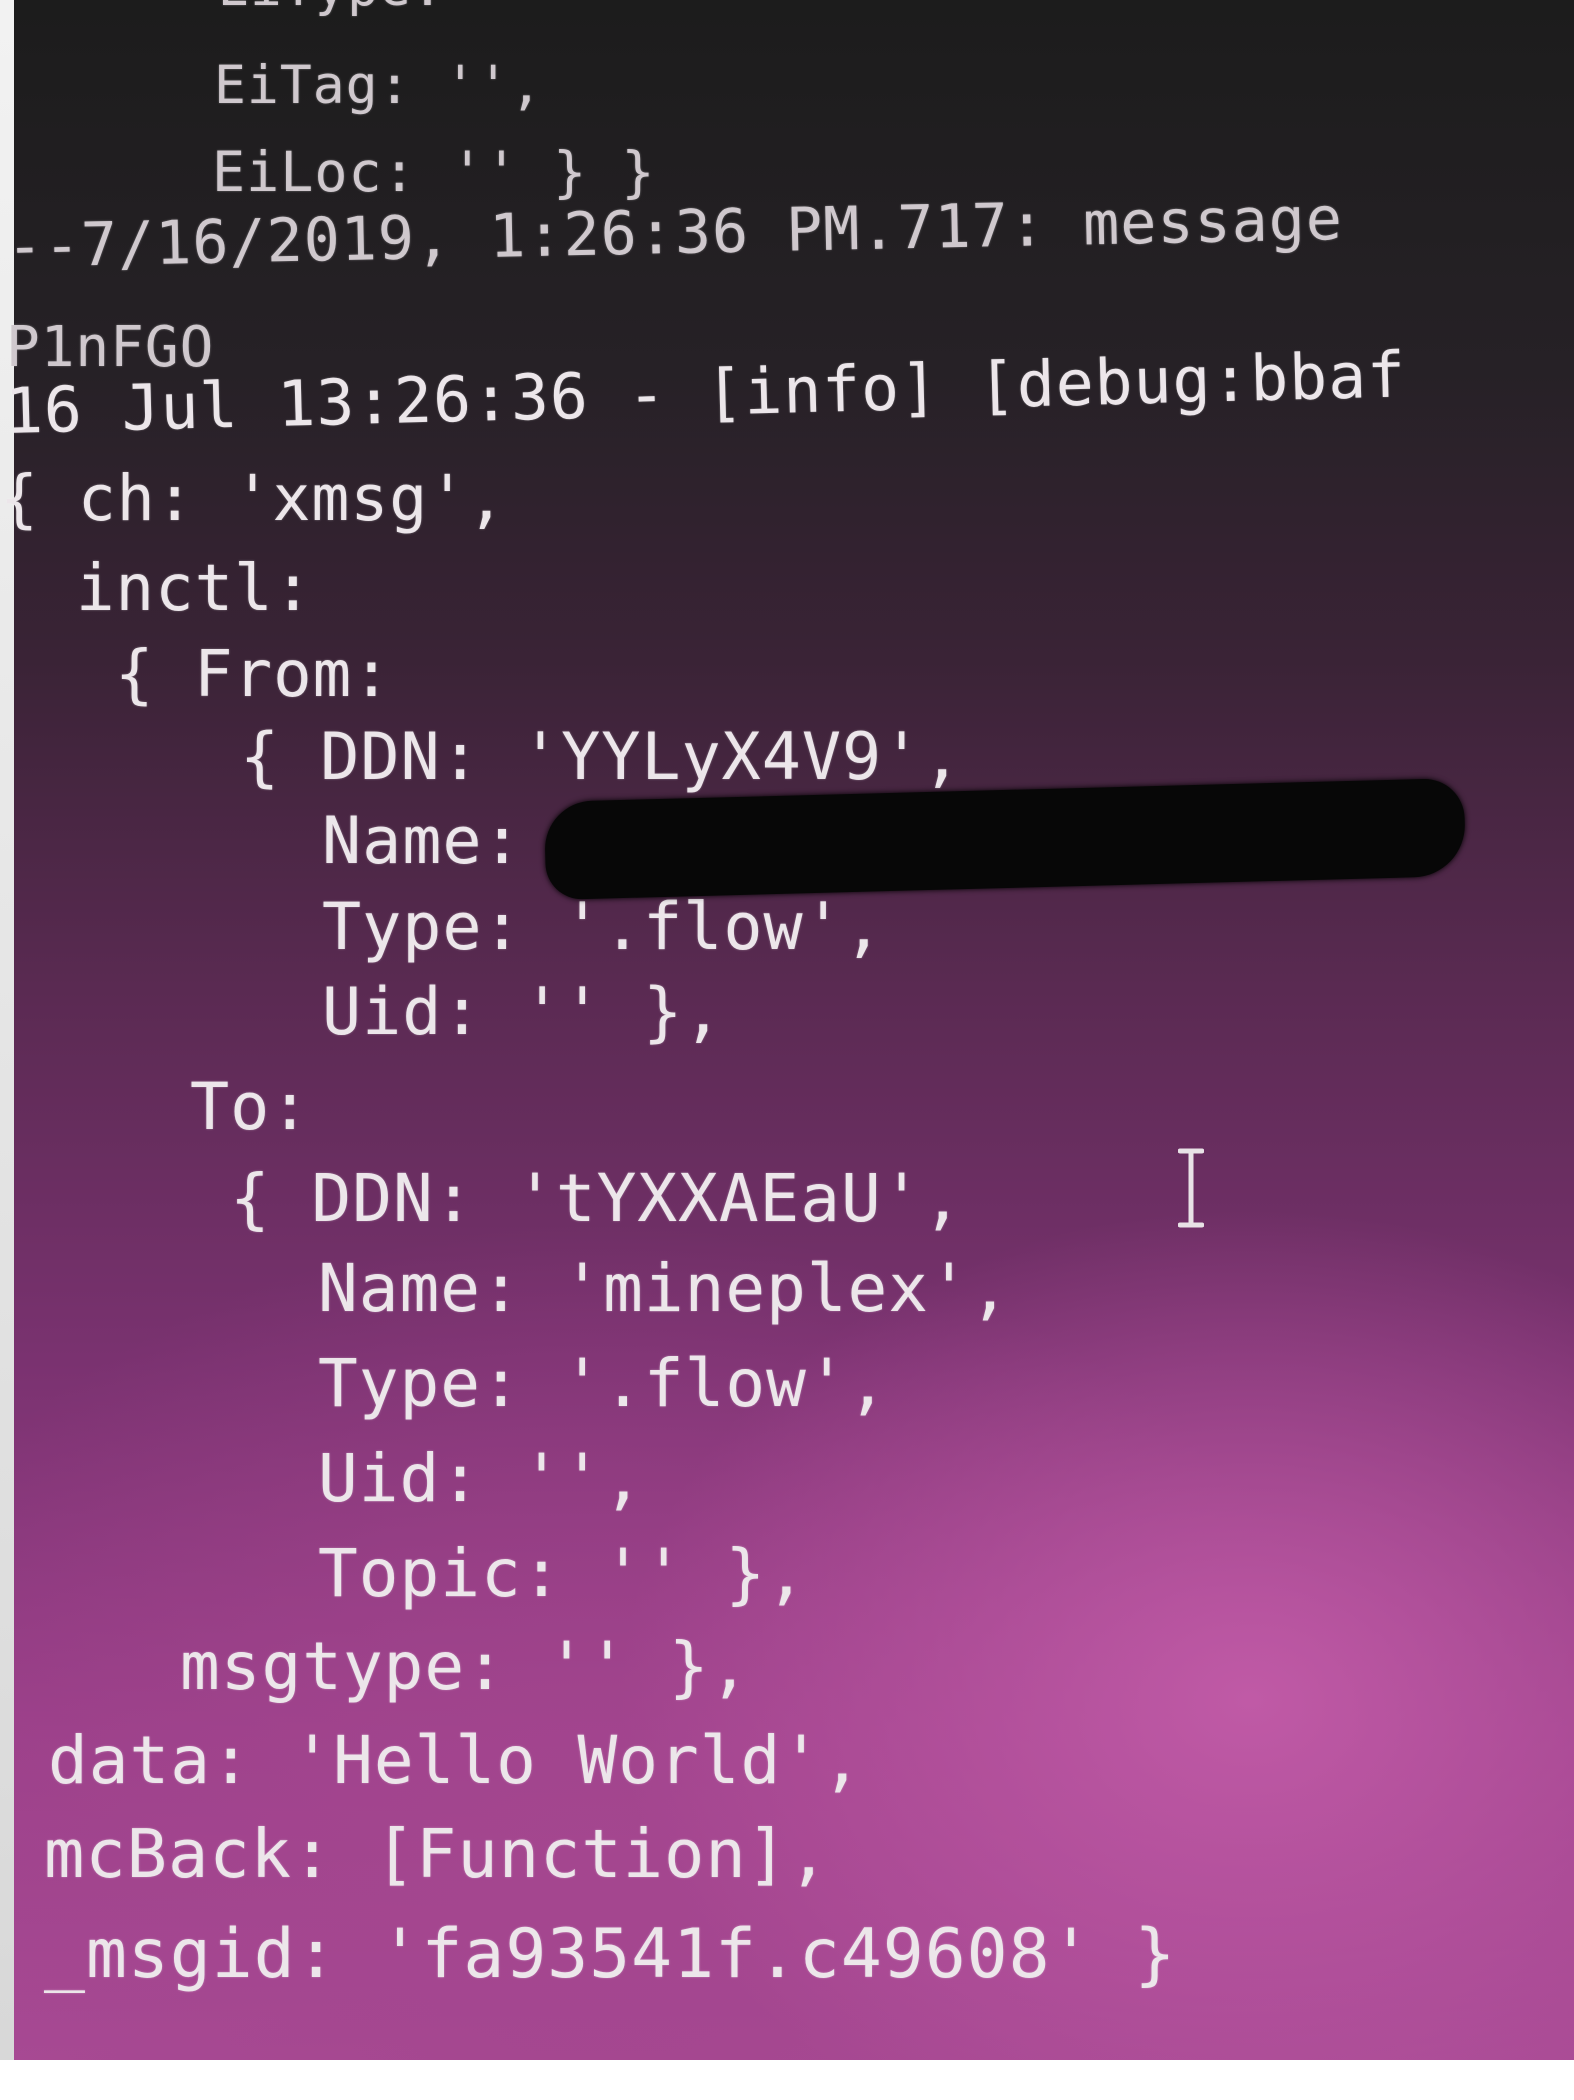  What do you see at coordinates (422, 841) in the screenshot?
I see `log-line: Name:` at bounding box center [422, 841].